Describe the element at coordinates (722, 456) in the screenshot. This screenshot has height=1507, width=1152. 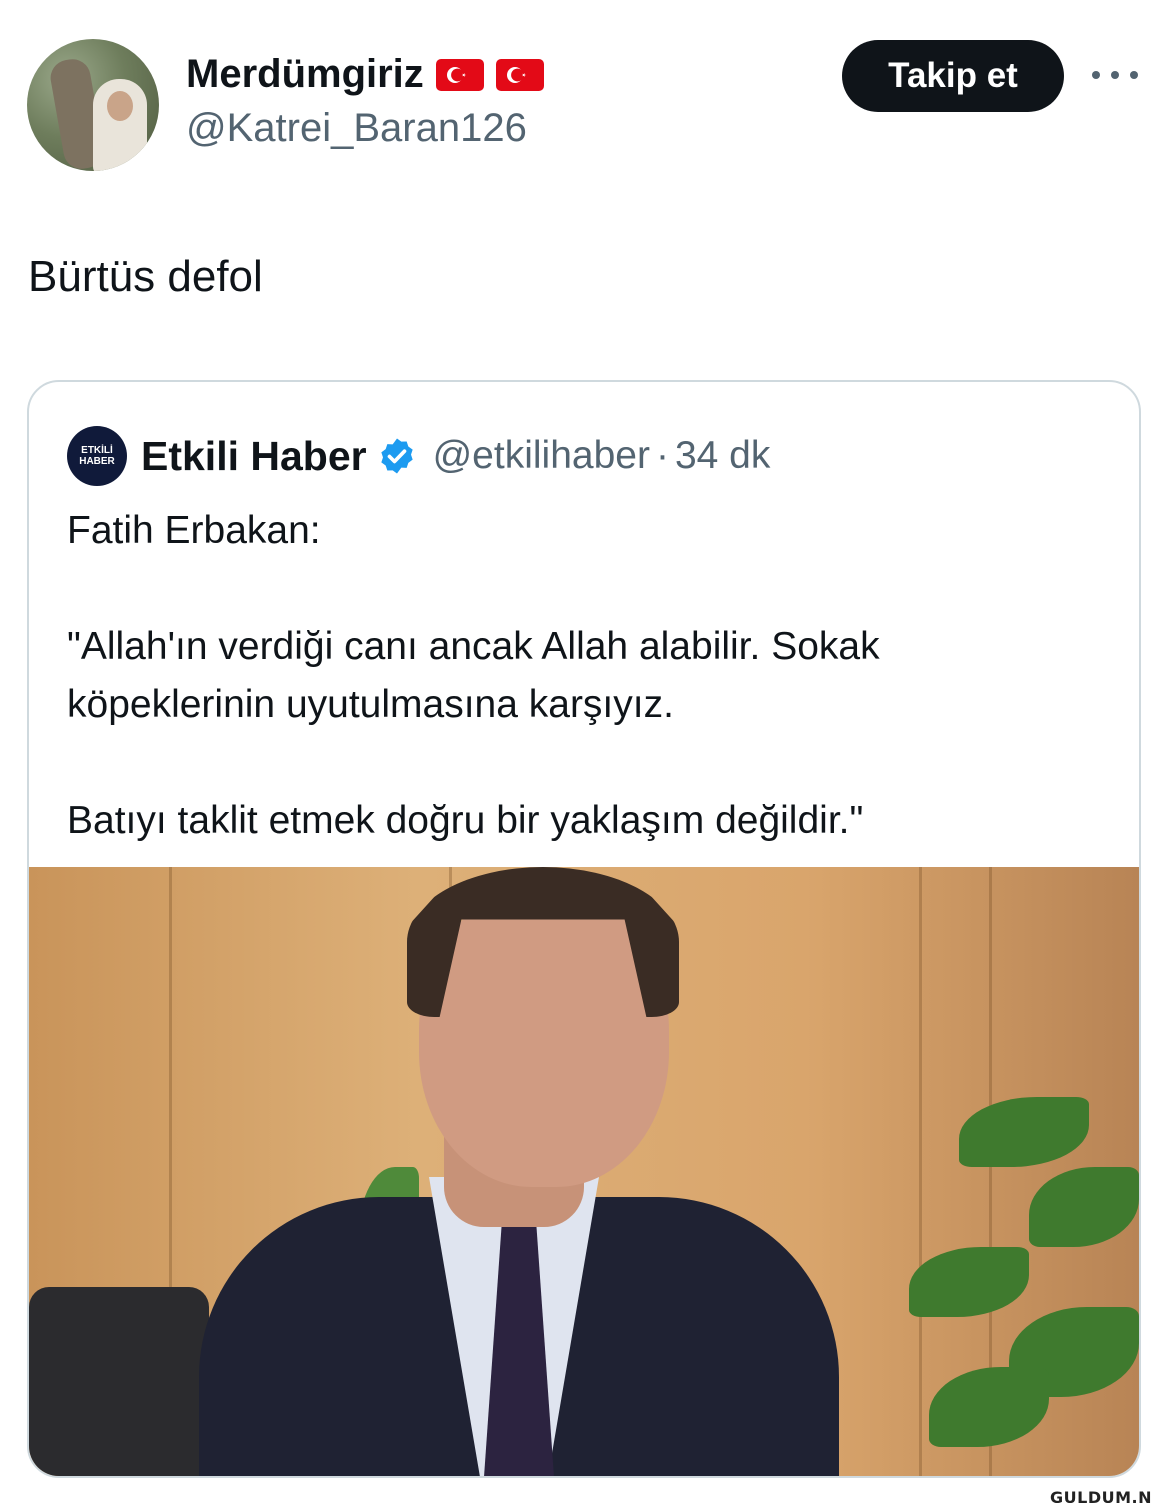
I see `quoted-timestamp: 34 dk` at that location.